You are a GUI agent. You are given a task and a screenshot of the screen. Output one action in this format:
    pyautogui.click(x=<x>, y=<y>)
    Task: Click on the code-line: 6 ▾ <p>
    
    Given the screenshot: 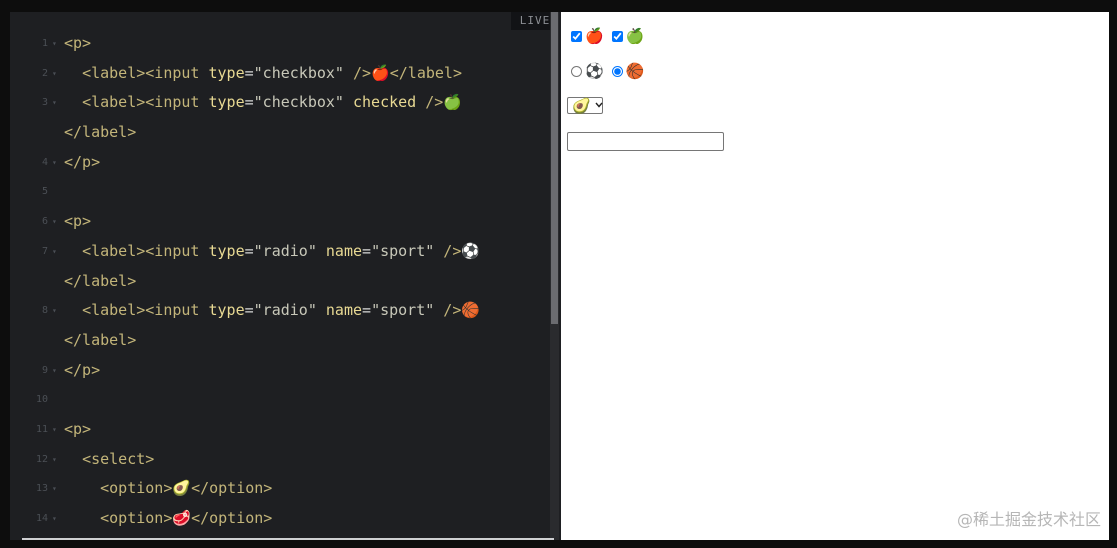 What is the action you would take?
    pyautogui.click(x=280, y=222)
    